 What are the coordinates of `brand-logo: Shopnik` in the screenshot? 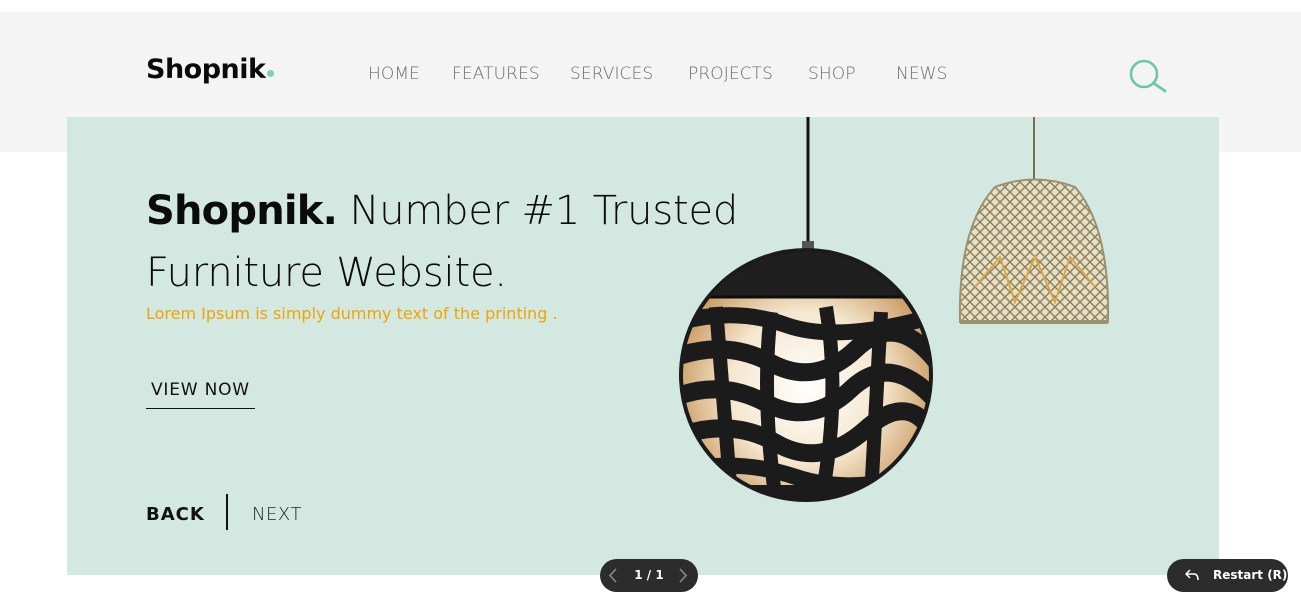 It's located at (210, 69).